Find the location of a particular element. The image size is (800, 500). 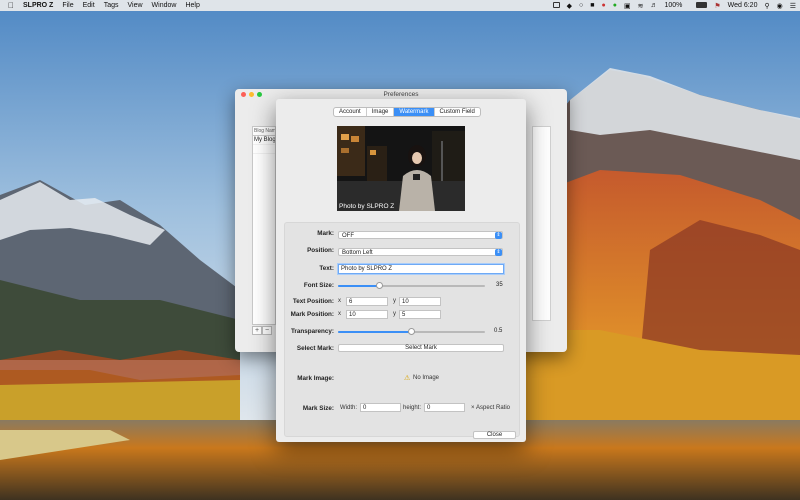

aspect-ratio-label: Aspect Ratio is located at coordinates (493, 408).